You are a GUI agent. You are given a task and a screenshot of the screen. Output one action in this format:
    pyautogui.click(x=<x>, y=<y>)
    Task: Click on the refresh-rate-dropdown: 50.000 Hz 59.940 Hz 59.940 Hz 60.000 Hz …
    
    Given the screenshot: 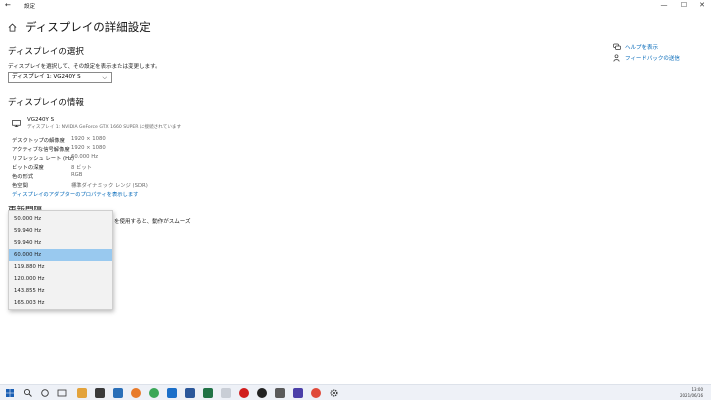 What is the action you would take?
    pyautogui.click(x=60, y=260)
    